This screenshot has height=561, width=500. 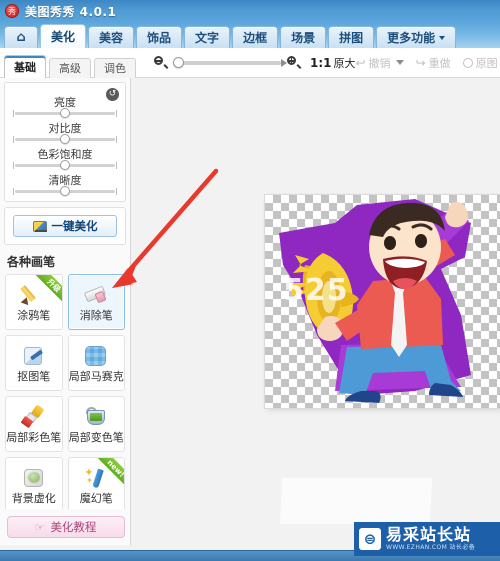 I want to click on slider-saturation: 色彩饱和度, so click(x=65, y=158).